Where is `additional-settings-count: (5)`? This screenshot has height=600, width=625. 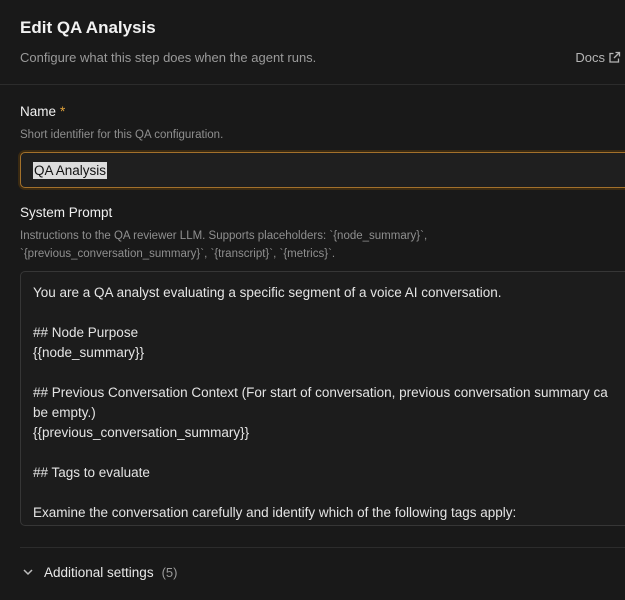 additional-settings-count: (5) is located at coordinates (169, 572).